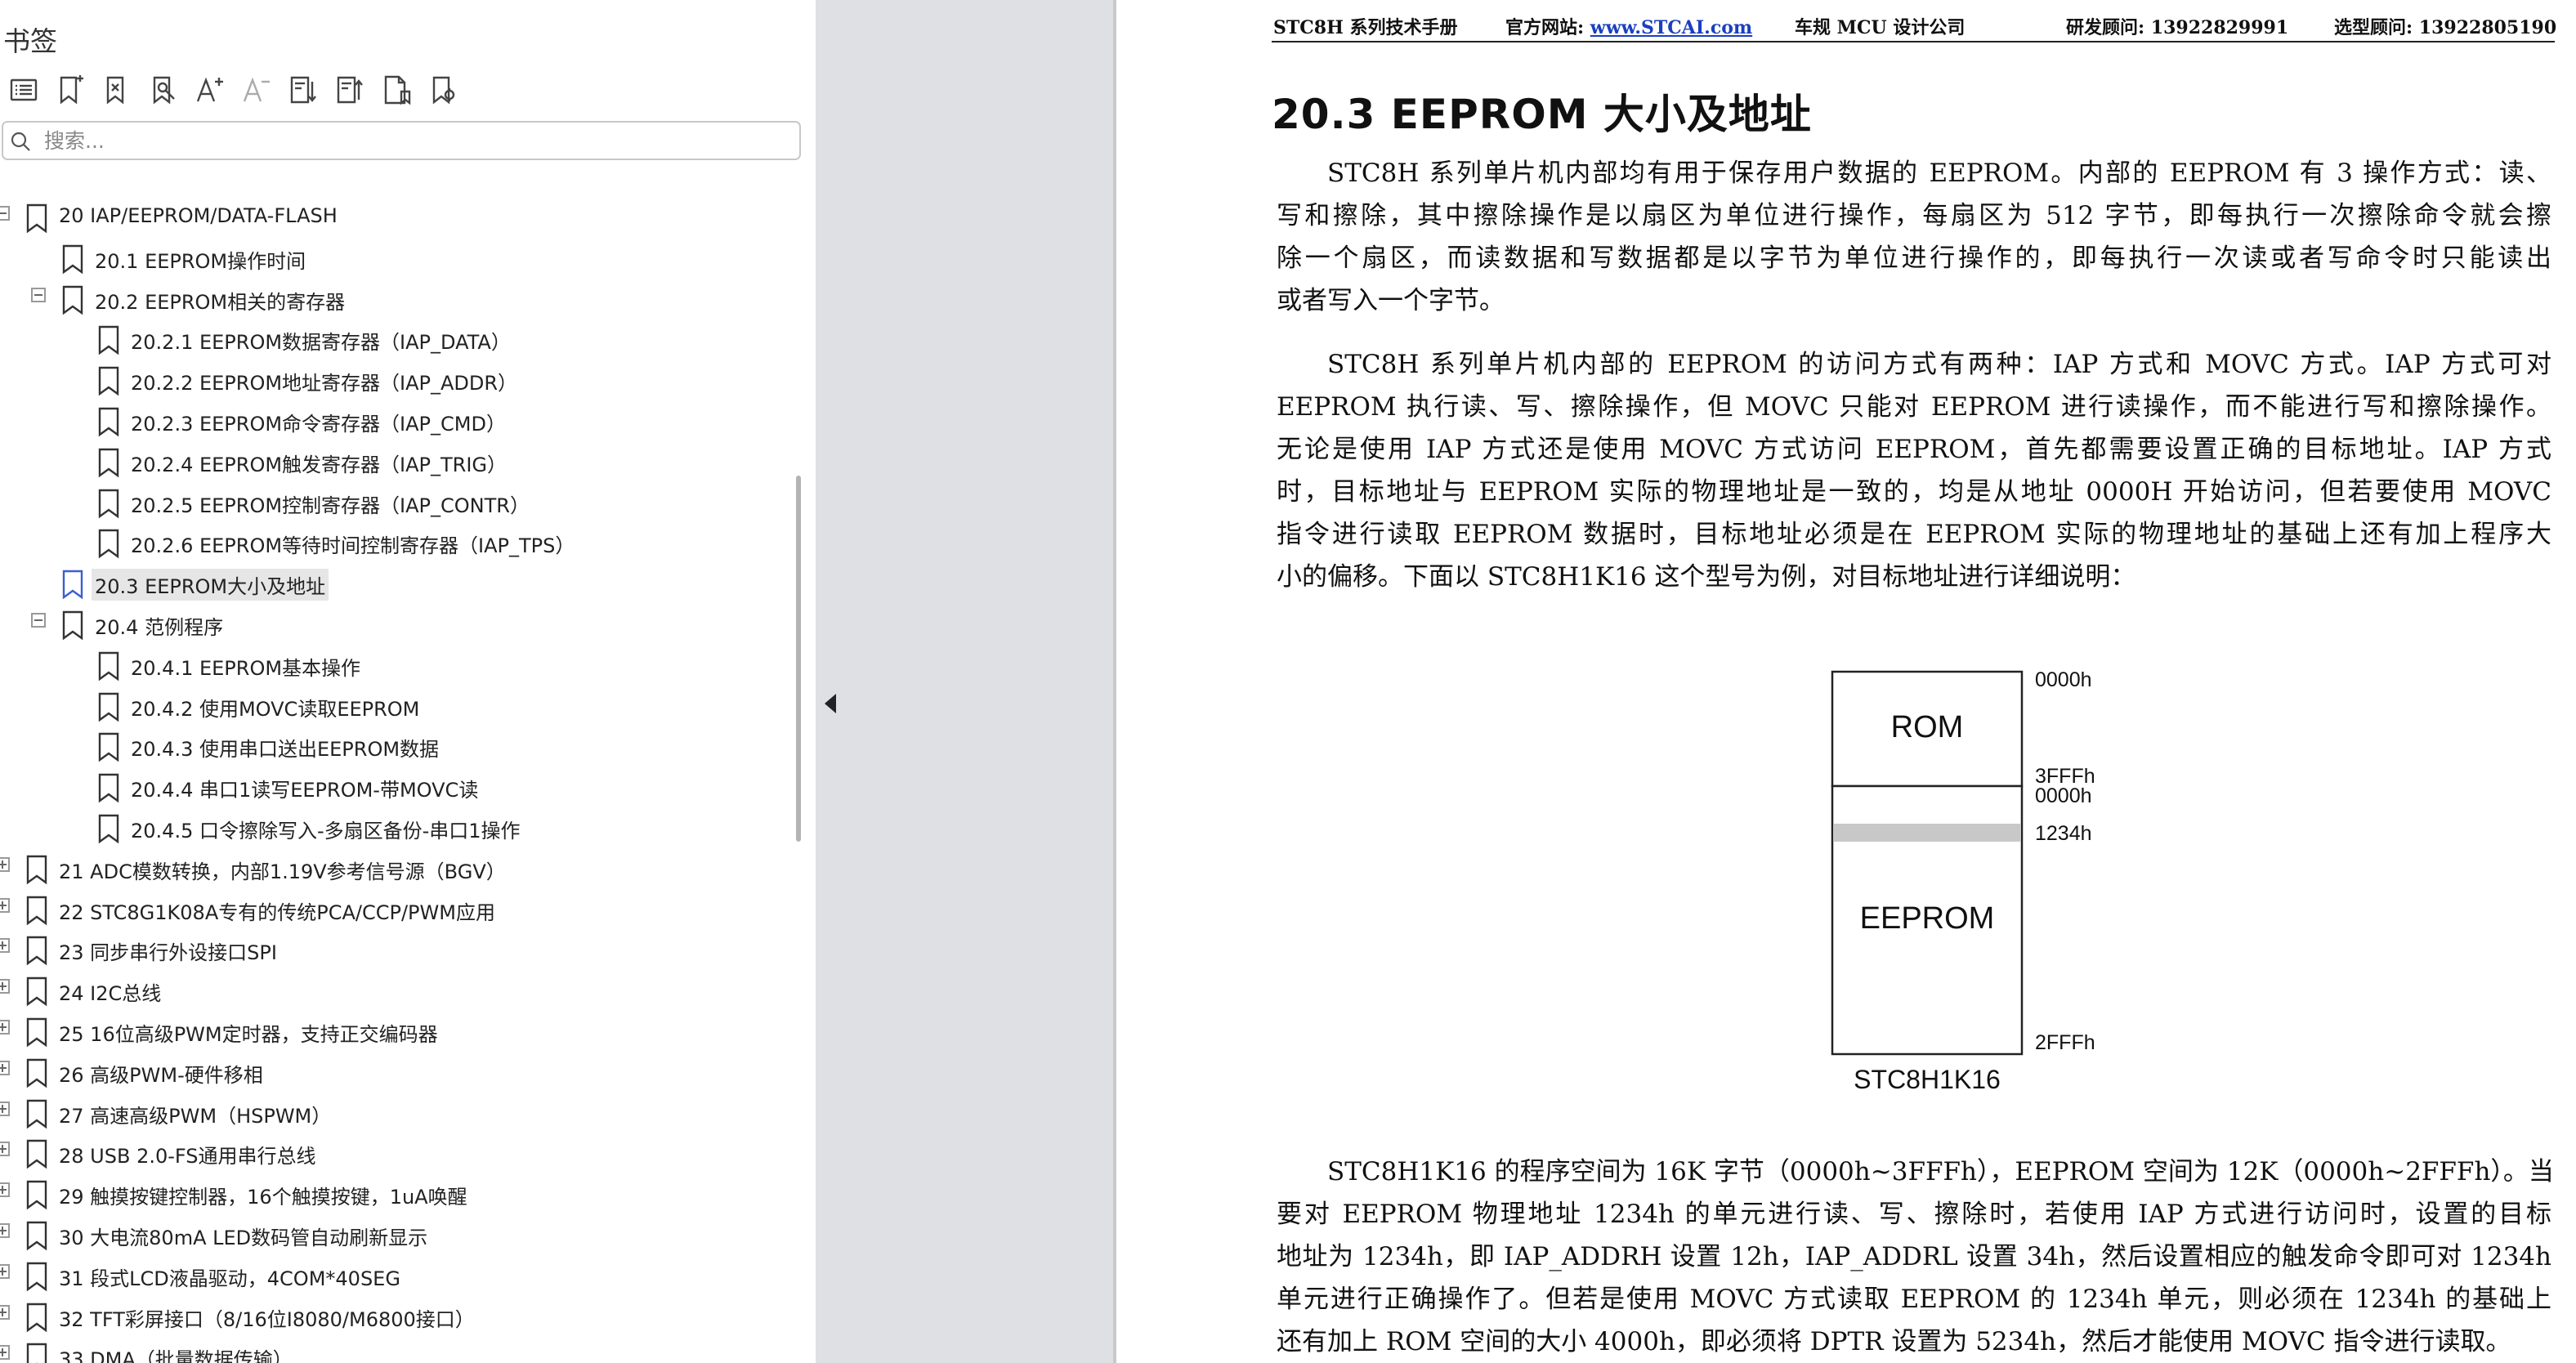 Image resolution: width=2576 pixels, height=1363 pixels. Describe the element at coordinates (229, 1278) in the screenshot. I see `bookmark-label: 31 段式LCD液晶驱动，4COM*40SEG` at that location.